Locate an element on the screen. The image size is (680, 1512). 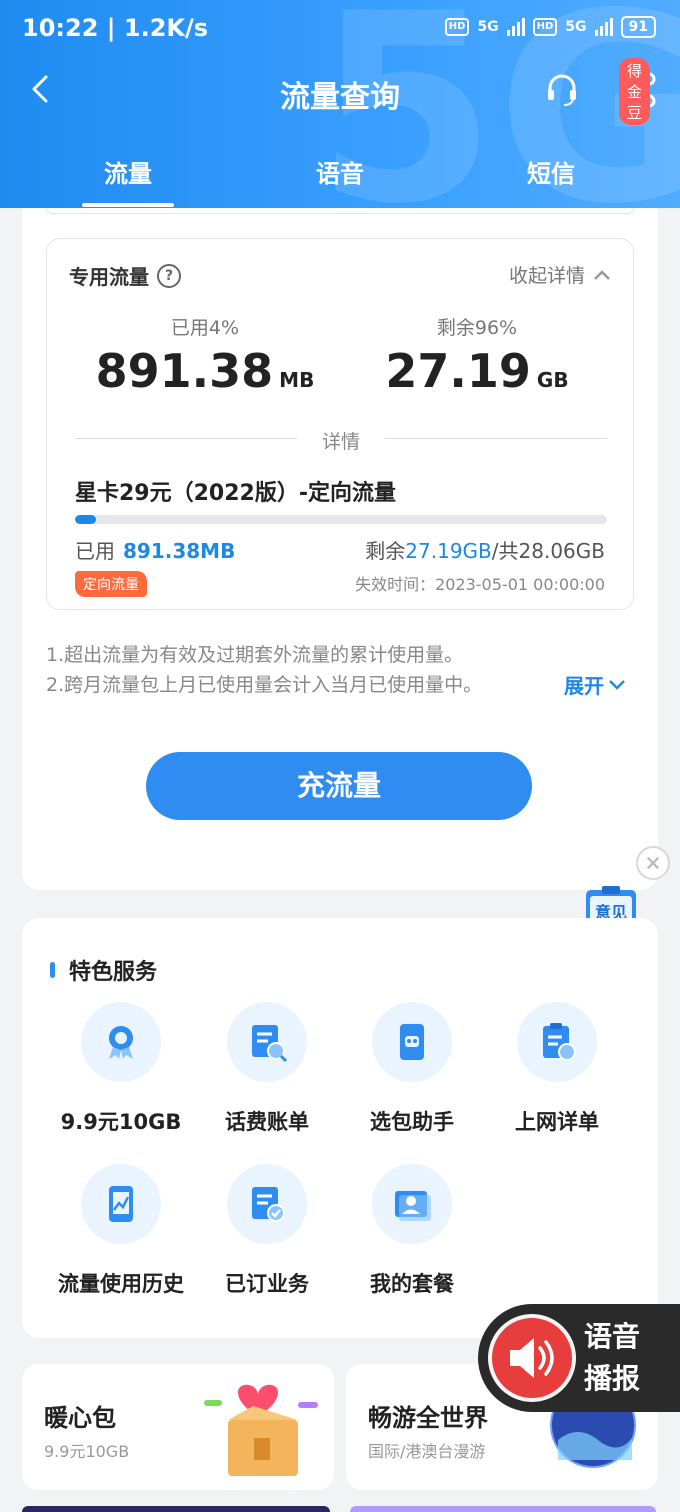
recharge-data-button: 充流量 is located at coordinates (339, 786).